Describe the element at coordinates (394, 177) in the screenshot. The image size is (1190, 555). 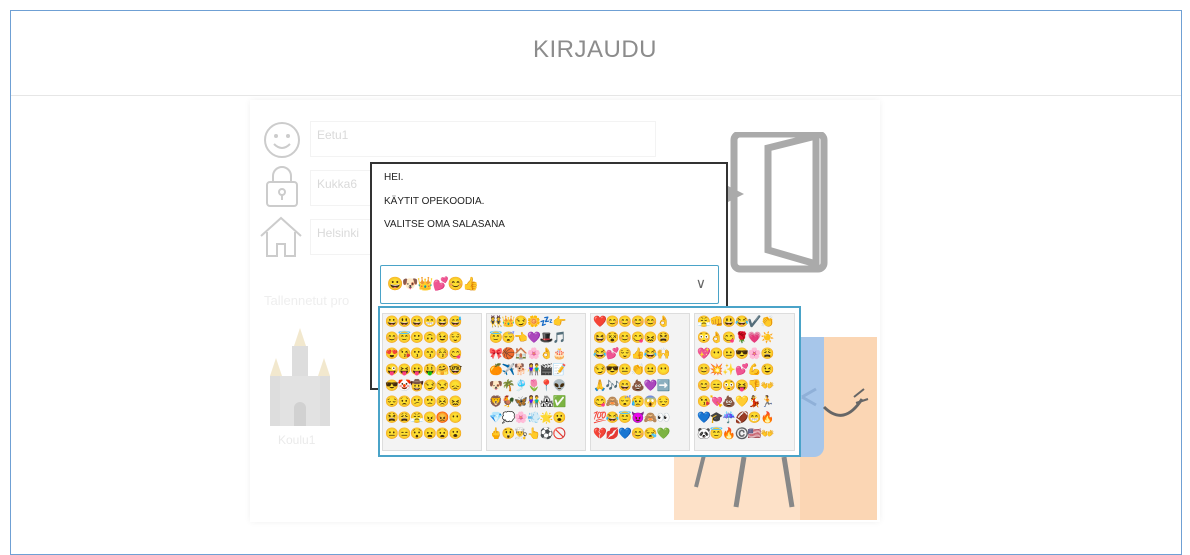
I see `dialog-greeting: HEI.` at that location.